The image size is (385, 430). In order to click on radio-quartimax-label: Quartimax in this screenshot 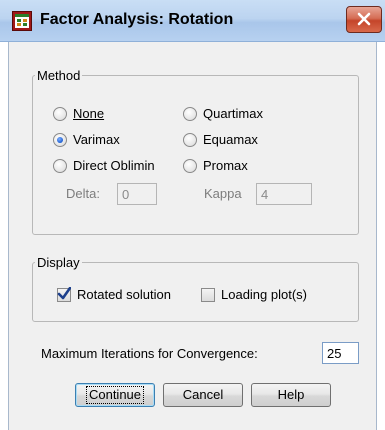, I will do `click(233, 113)`.